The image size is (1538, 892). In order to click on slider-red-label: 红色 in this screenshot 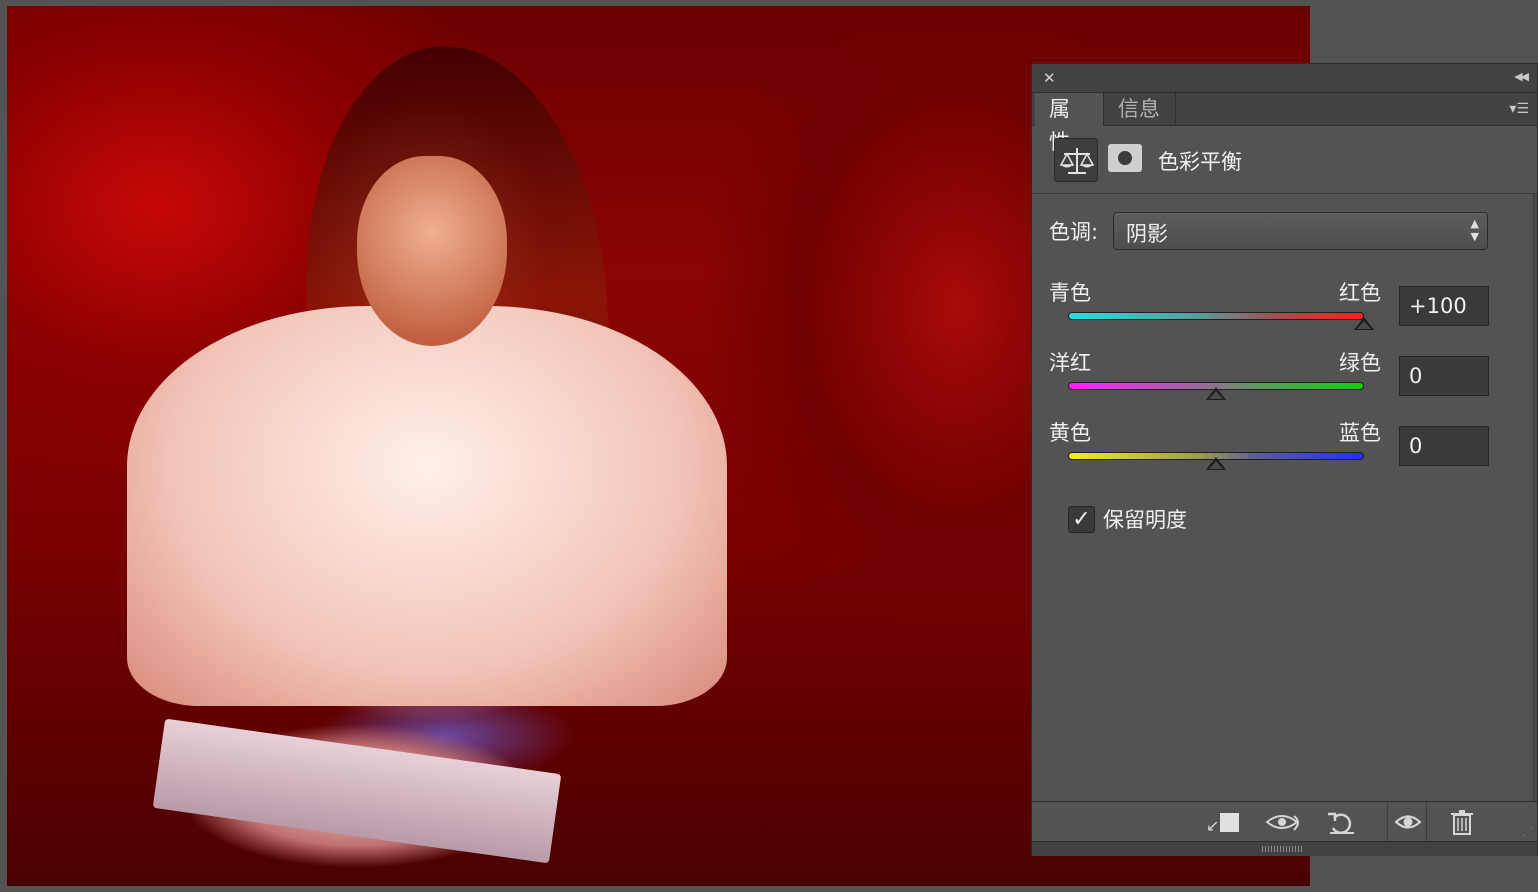, I will do `click(1360, 293)`.